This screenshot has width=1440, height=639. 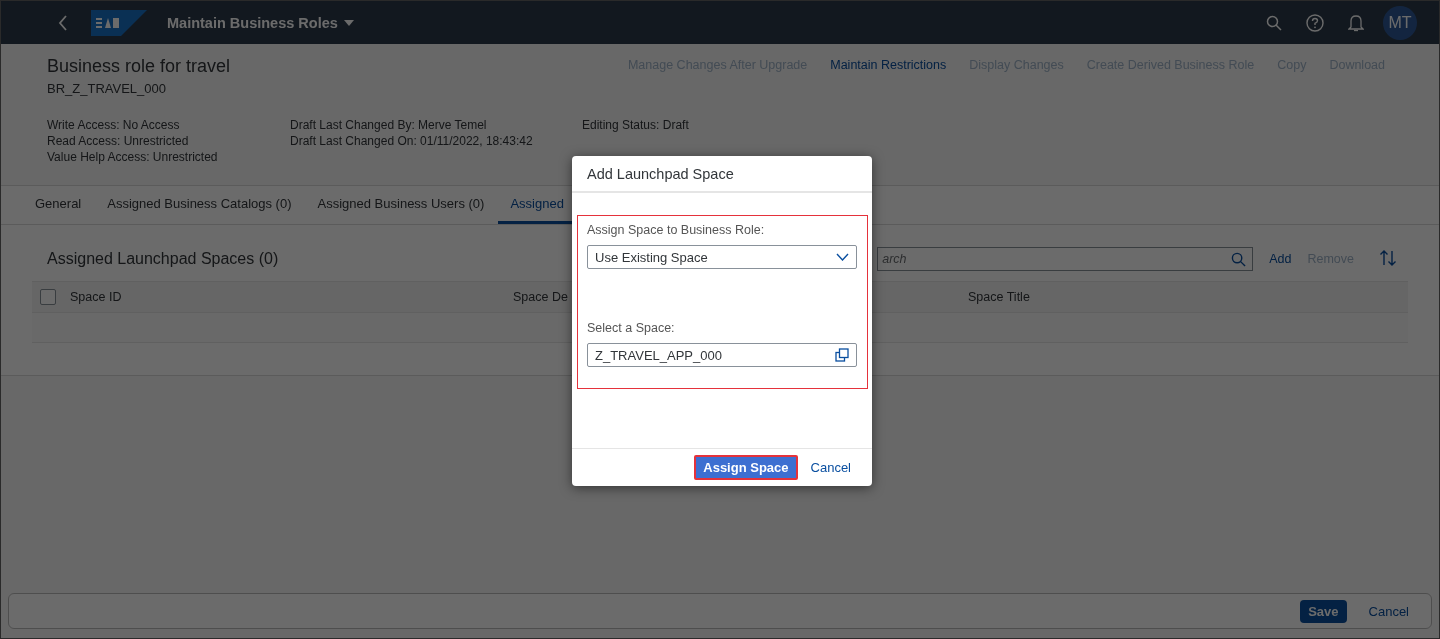 What do you see at coordinates (1323, 611) in the screenshot?
I see `save-button: Save` at bounding box center [1323, 611].